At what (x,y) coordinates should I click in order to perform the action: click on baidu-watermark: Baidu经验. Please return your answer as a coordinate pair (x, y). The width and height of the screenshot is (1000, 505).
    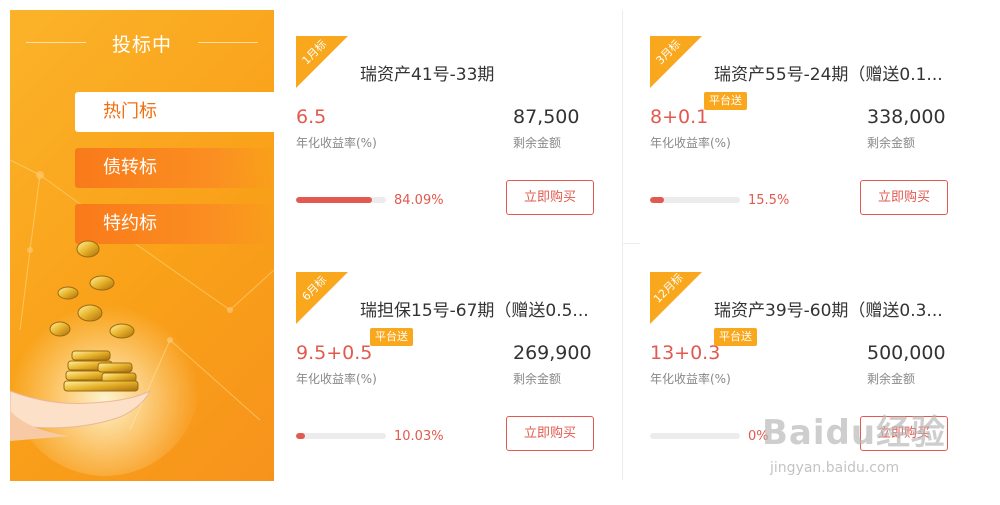
    Looking at the image, I should click on (854, 433).